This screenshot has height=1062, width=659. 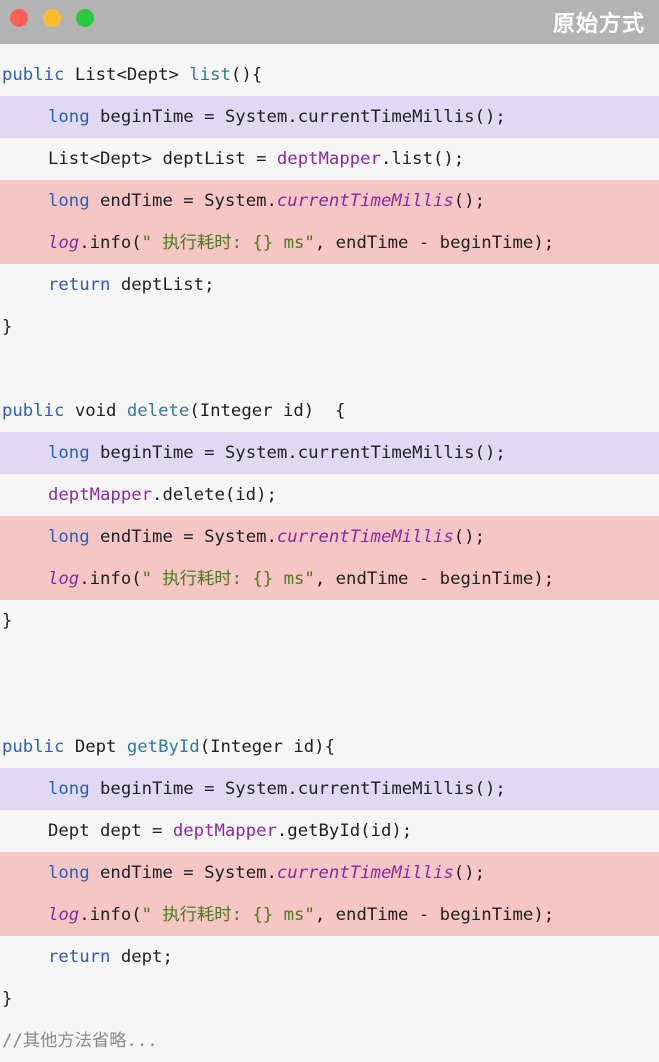 I want to click on close-button, so click(x=19, y=18).